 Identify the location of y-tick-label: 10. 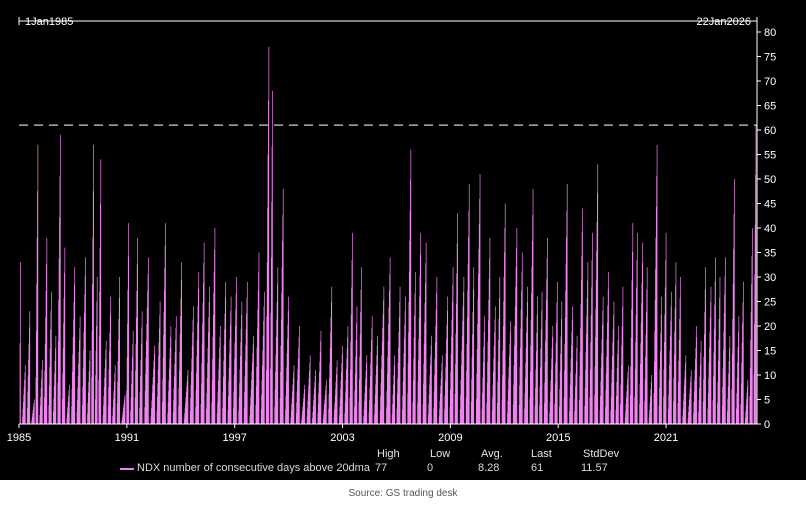
(770, 376).